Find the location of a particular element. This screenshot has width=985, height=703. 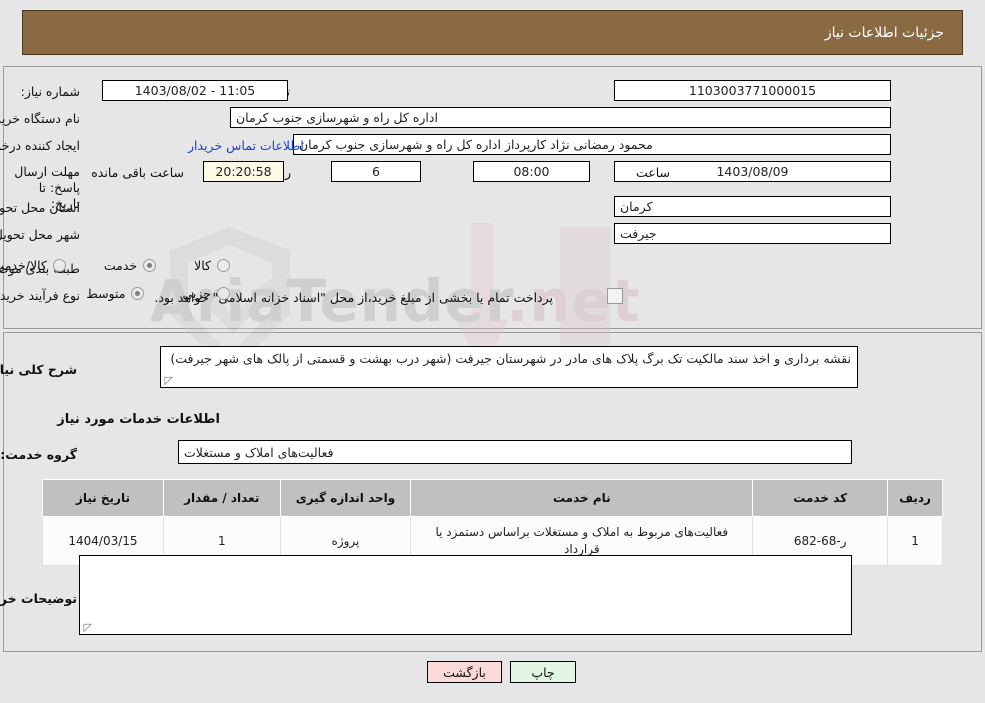

province-value: کرمان is located at coordinates (752, 206).